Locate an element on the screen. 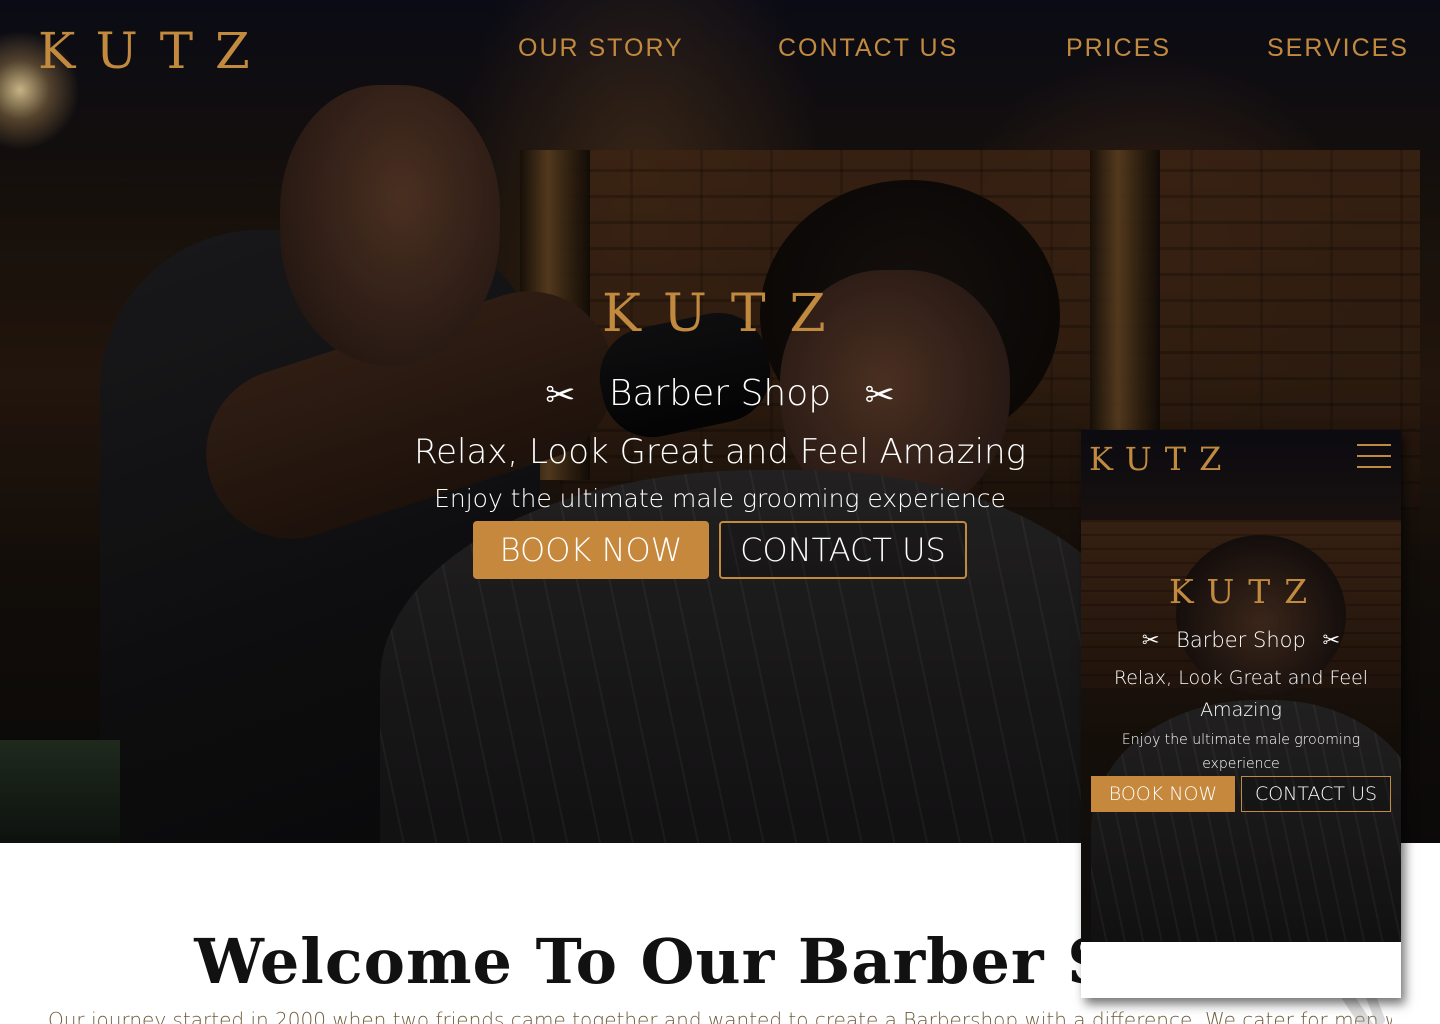 Image resolution: width=1440 pixels, height=1024 pixels. nav-link-prices: PRICES is located at coordinates (1118, 48).